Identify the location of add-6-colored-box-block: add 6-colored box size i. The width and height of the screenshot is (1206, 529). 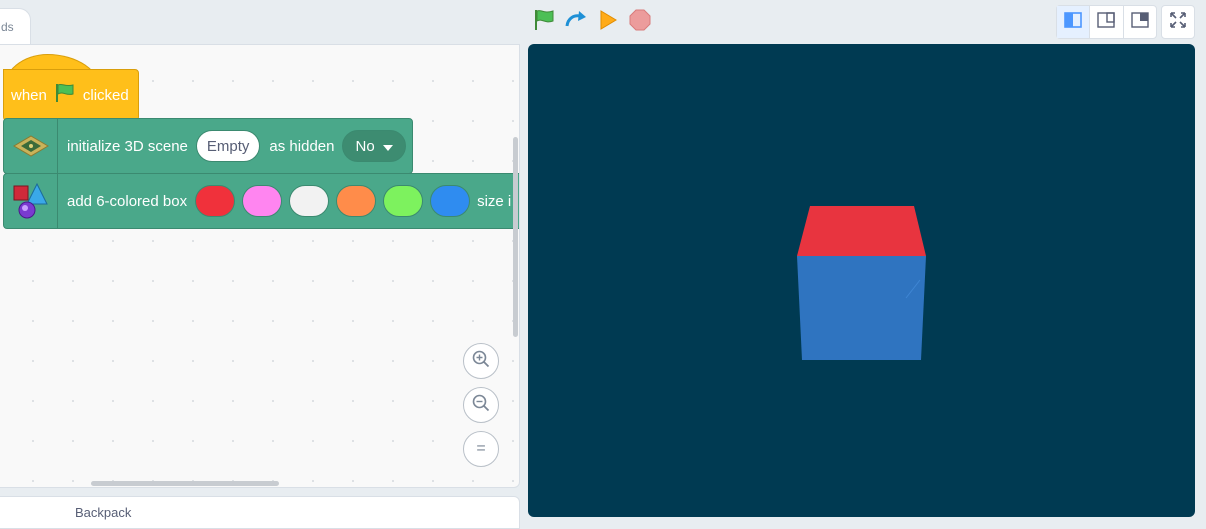
(261, 201).